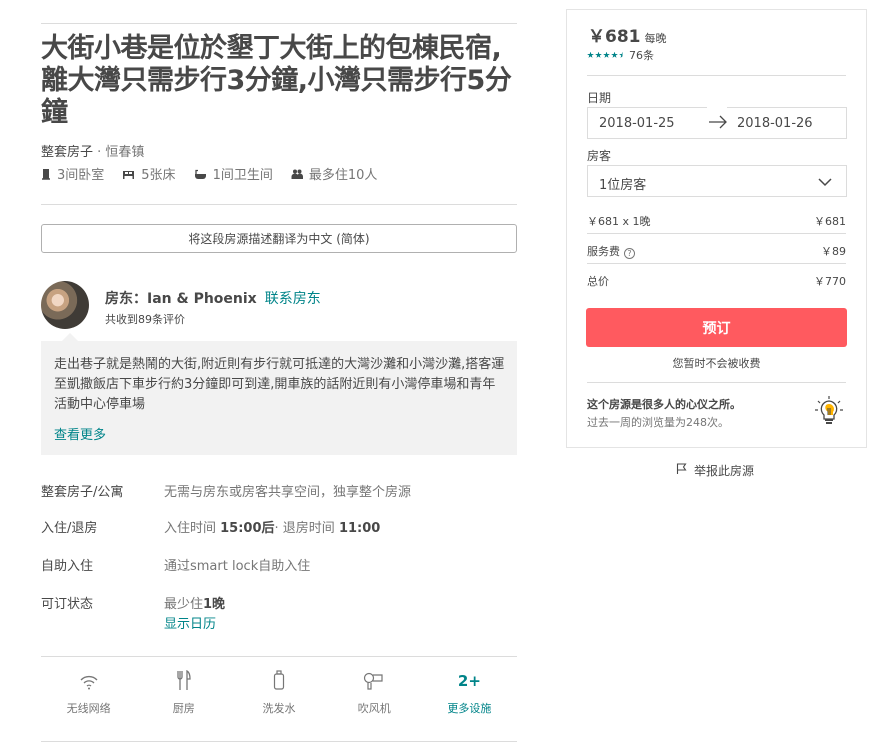 The image size is (874, 752). Describe the element at coordinates (623, 185) in the screenshot. I see `guests-value: 1位房客` at that location.